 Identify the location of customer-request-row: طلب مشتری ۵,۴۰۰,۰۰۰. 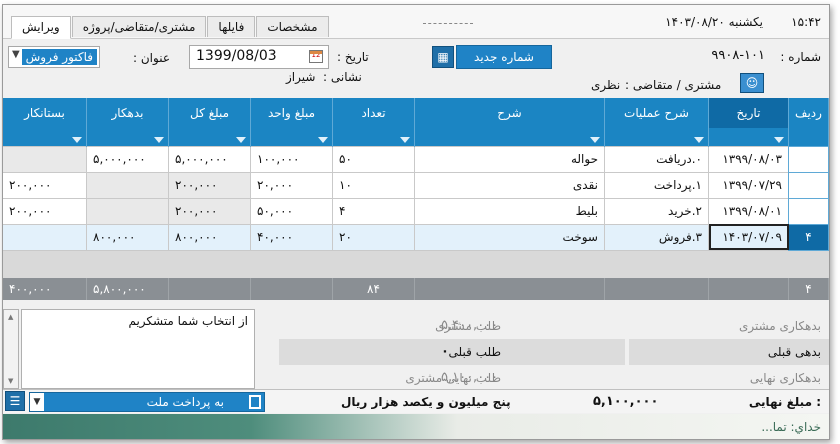
(452, 326).